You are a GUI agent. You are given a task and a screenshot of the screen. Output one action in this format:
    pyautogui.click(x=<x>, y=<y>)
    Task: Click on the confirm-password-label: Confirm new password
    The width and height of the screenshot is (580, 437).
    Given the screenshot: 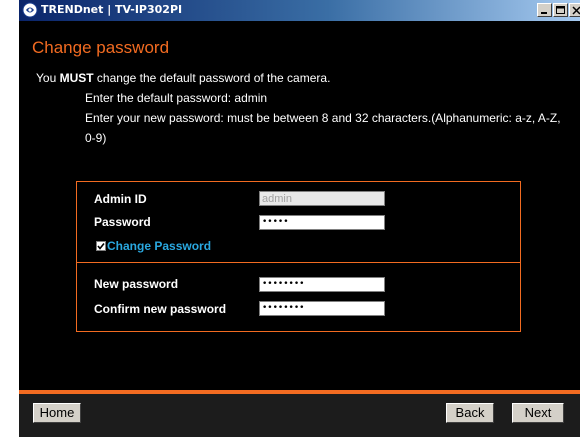 What is the action you would take?
    pyautogui.click(x=160, y=309)
    